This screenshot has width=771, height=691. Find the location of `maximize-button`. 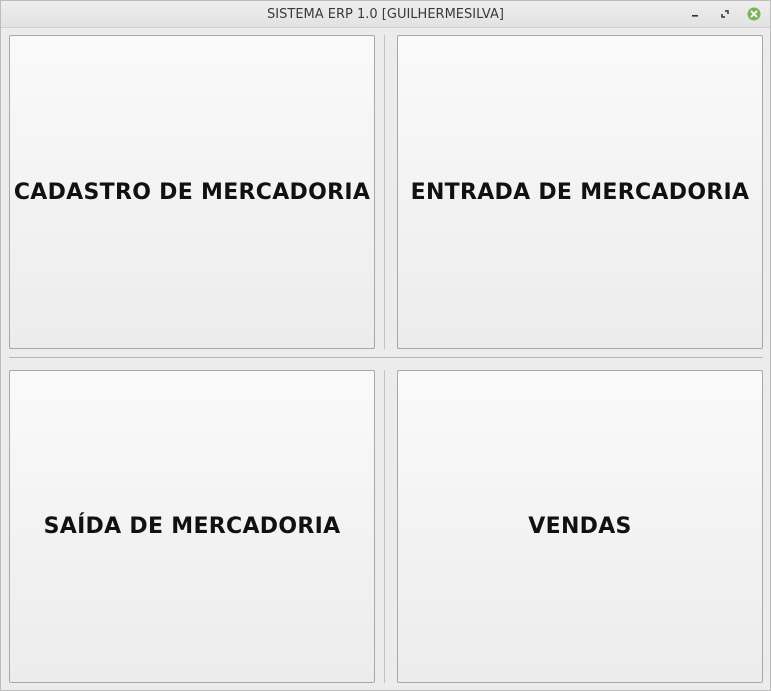

maximize-button is located at coordinates (725, 14).